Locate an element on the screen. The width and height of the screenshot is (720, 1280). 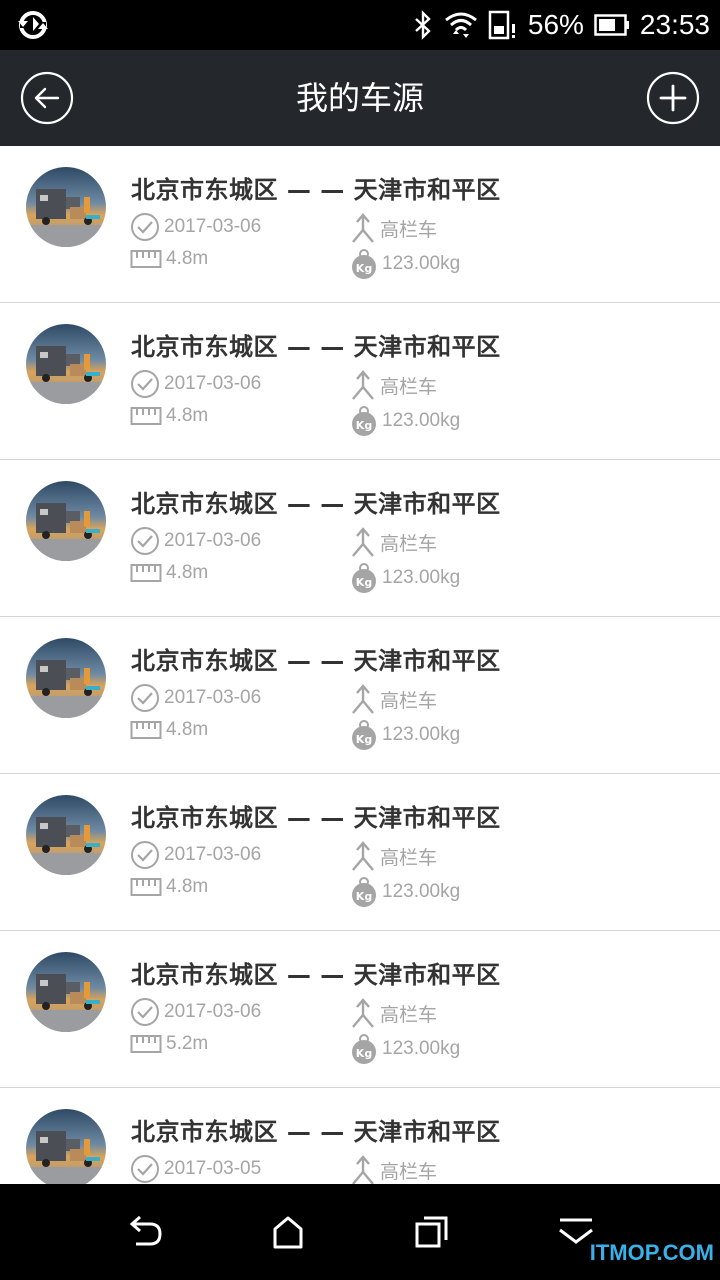
length-field: 5.2m is located at coordinates (169, 1044).